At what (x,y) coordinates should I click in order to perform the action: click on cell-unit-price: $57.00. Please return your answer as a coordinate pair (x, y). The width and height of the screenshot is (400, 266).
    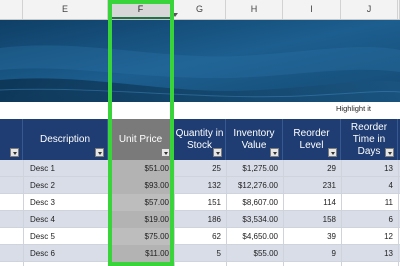
    Looking at the image, I should click on (141, 202).